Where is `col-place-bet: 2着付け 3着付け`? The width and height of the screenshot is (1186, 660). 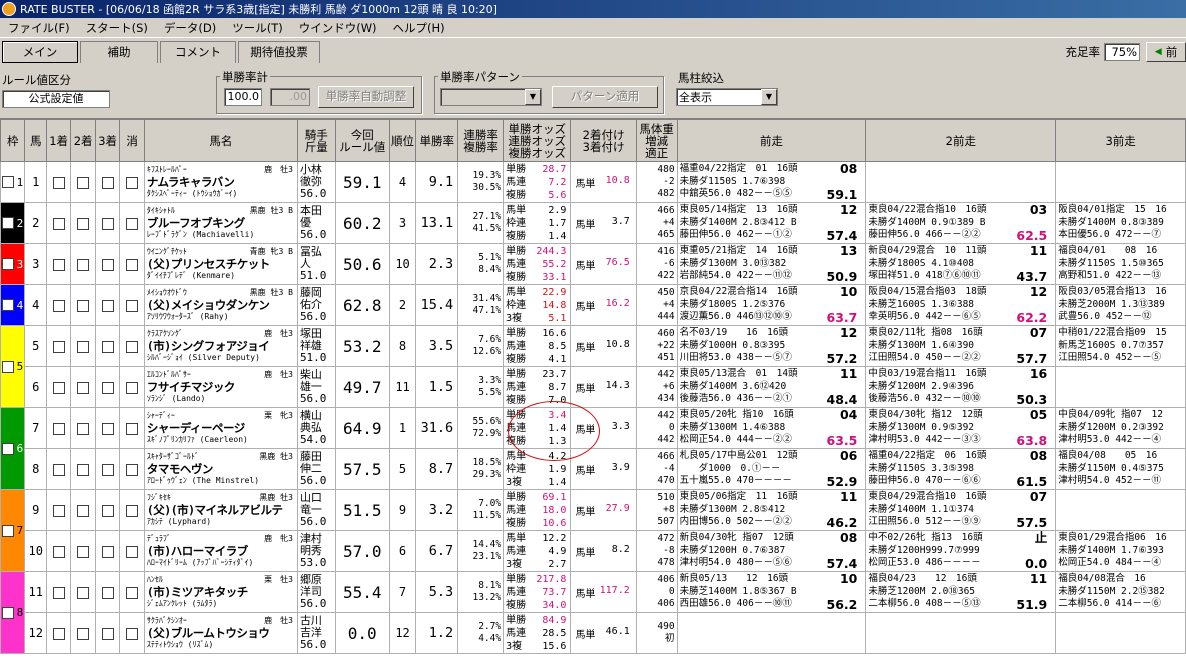
col-place-bet: 2着付け 3着付け is located at coordinates (603, 140).